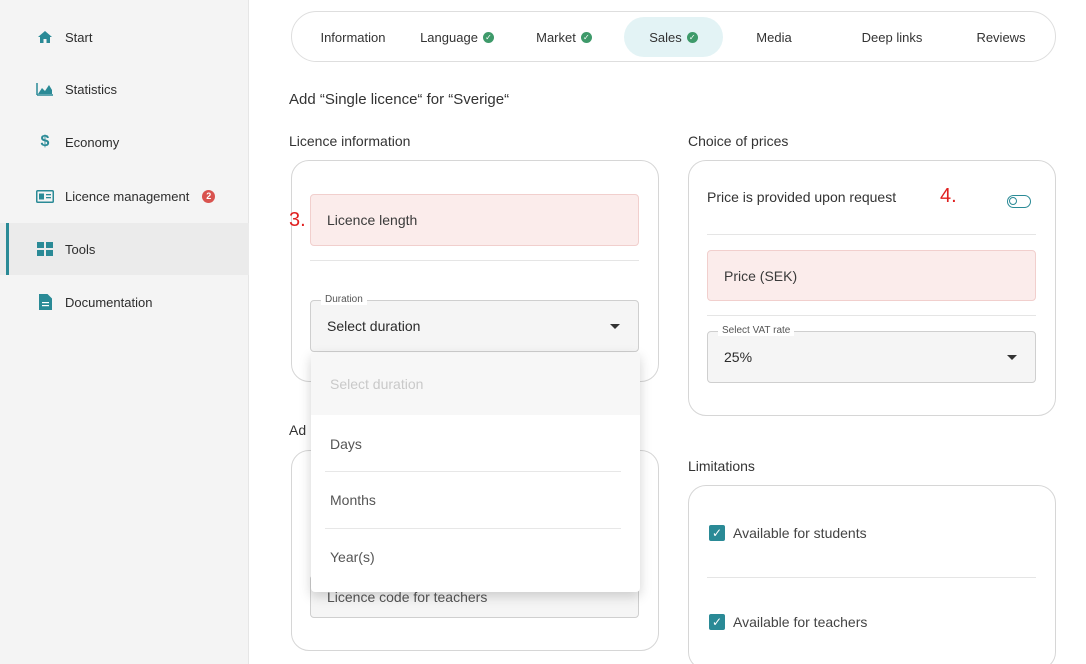  What do you see at coordinates (872, 574) in the screenshot?
I see `limitations-card` at bounding box center [872, 574].